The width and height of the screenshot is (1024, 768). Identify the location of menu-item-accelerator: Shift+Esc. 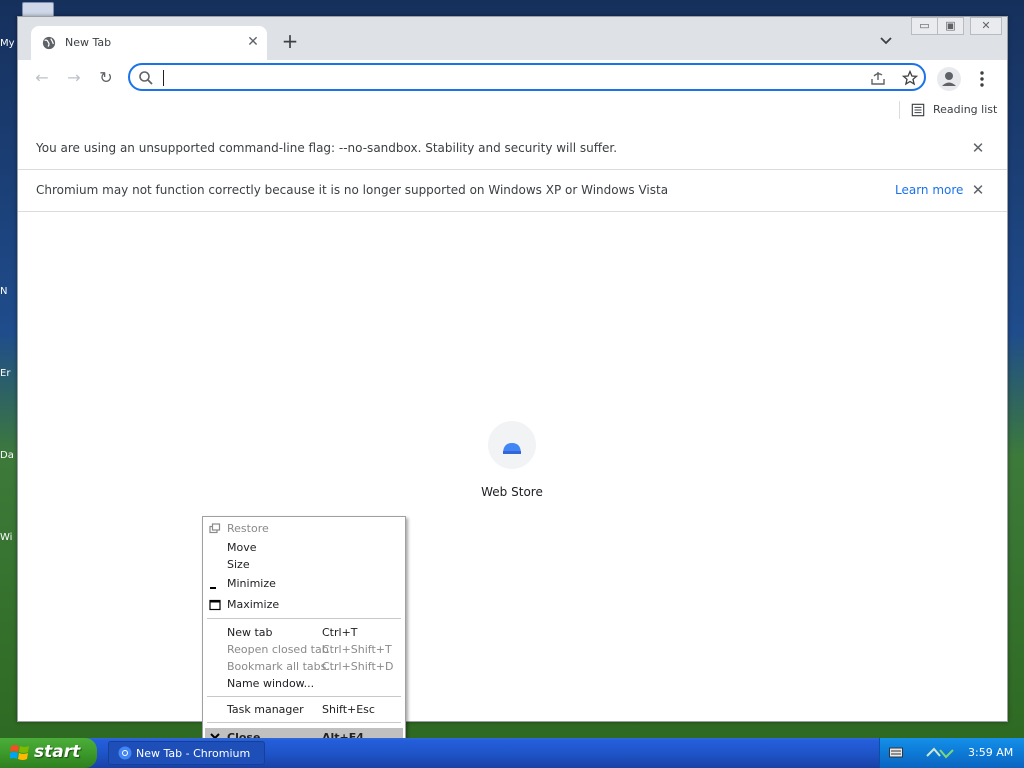
(348, 709).